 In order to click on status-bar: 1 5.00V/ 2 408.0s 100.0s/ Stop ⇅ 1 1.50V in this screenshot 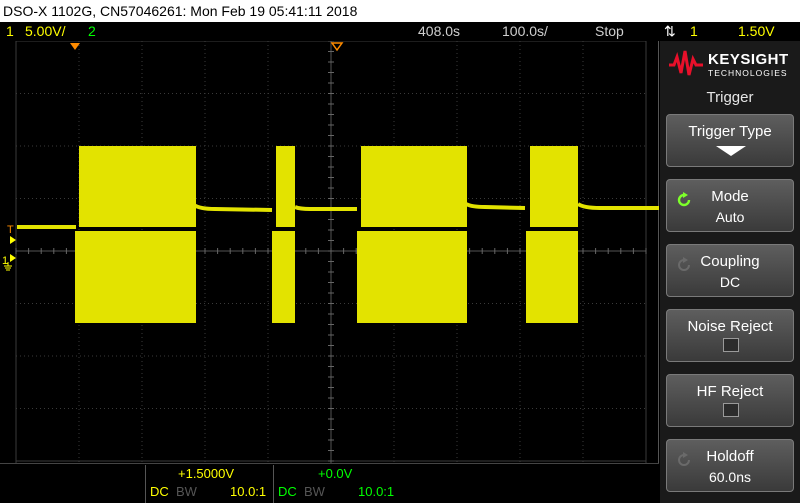, I will do `click(400, 31)`.